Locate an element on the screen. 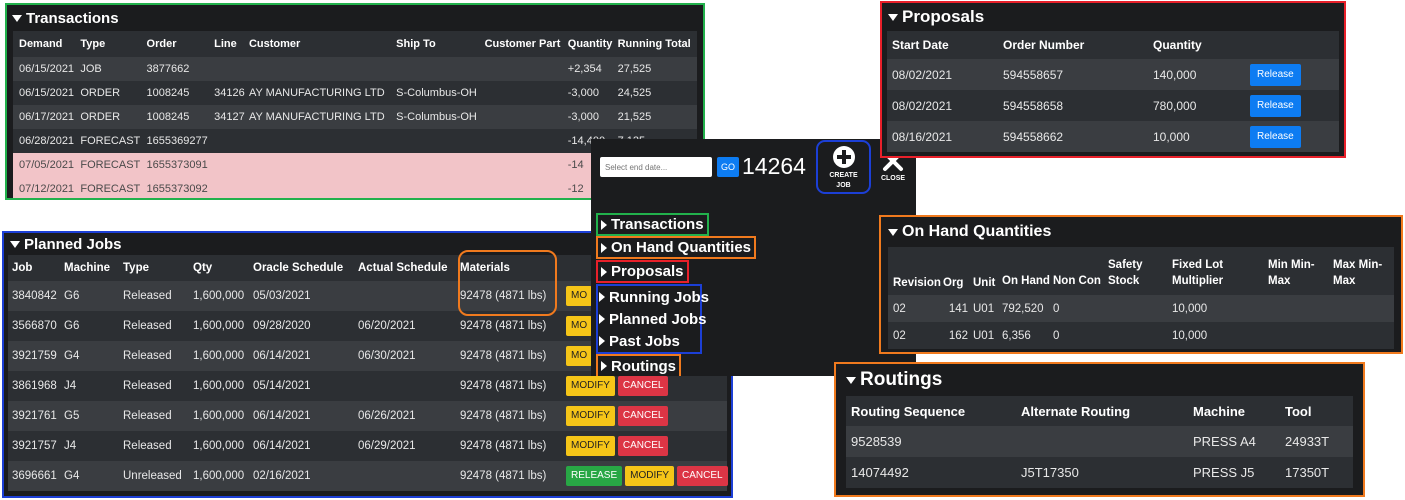 The image size is (1405, 500). caret-right-icon is located at coordinates (602, 297).